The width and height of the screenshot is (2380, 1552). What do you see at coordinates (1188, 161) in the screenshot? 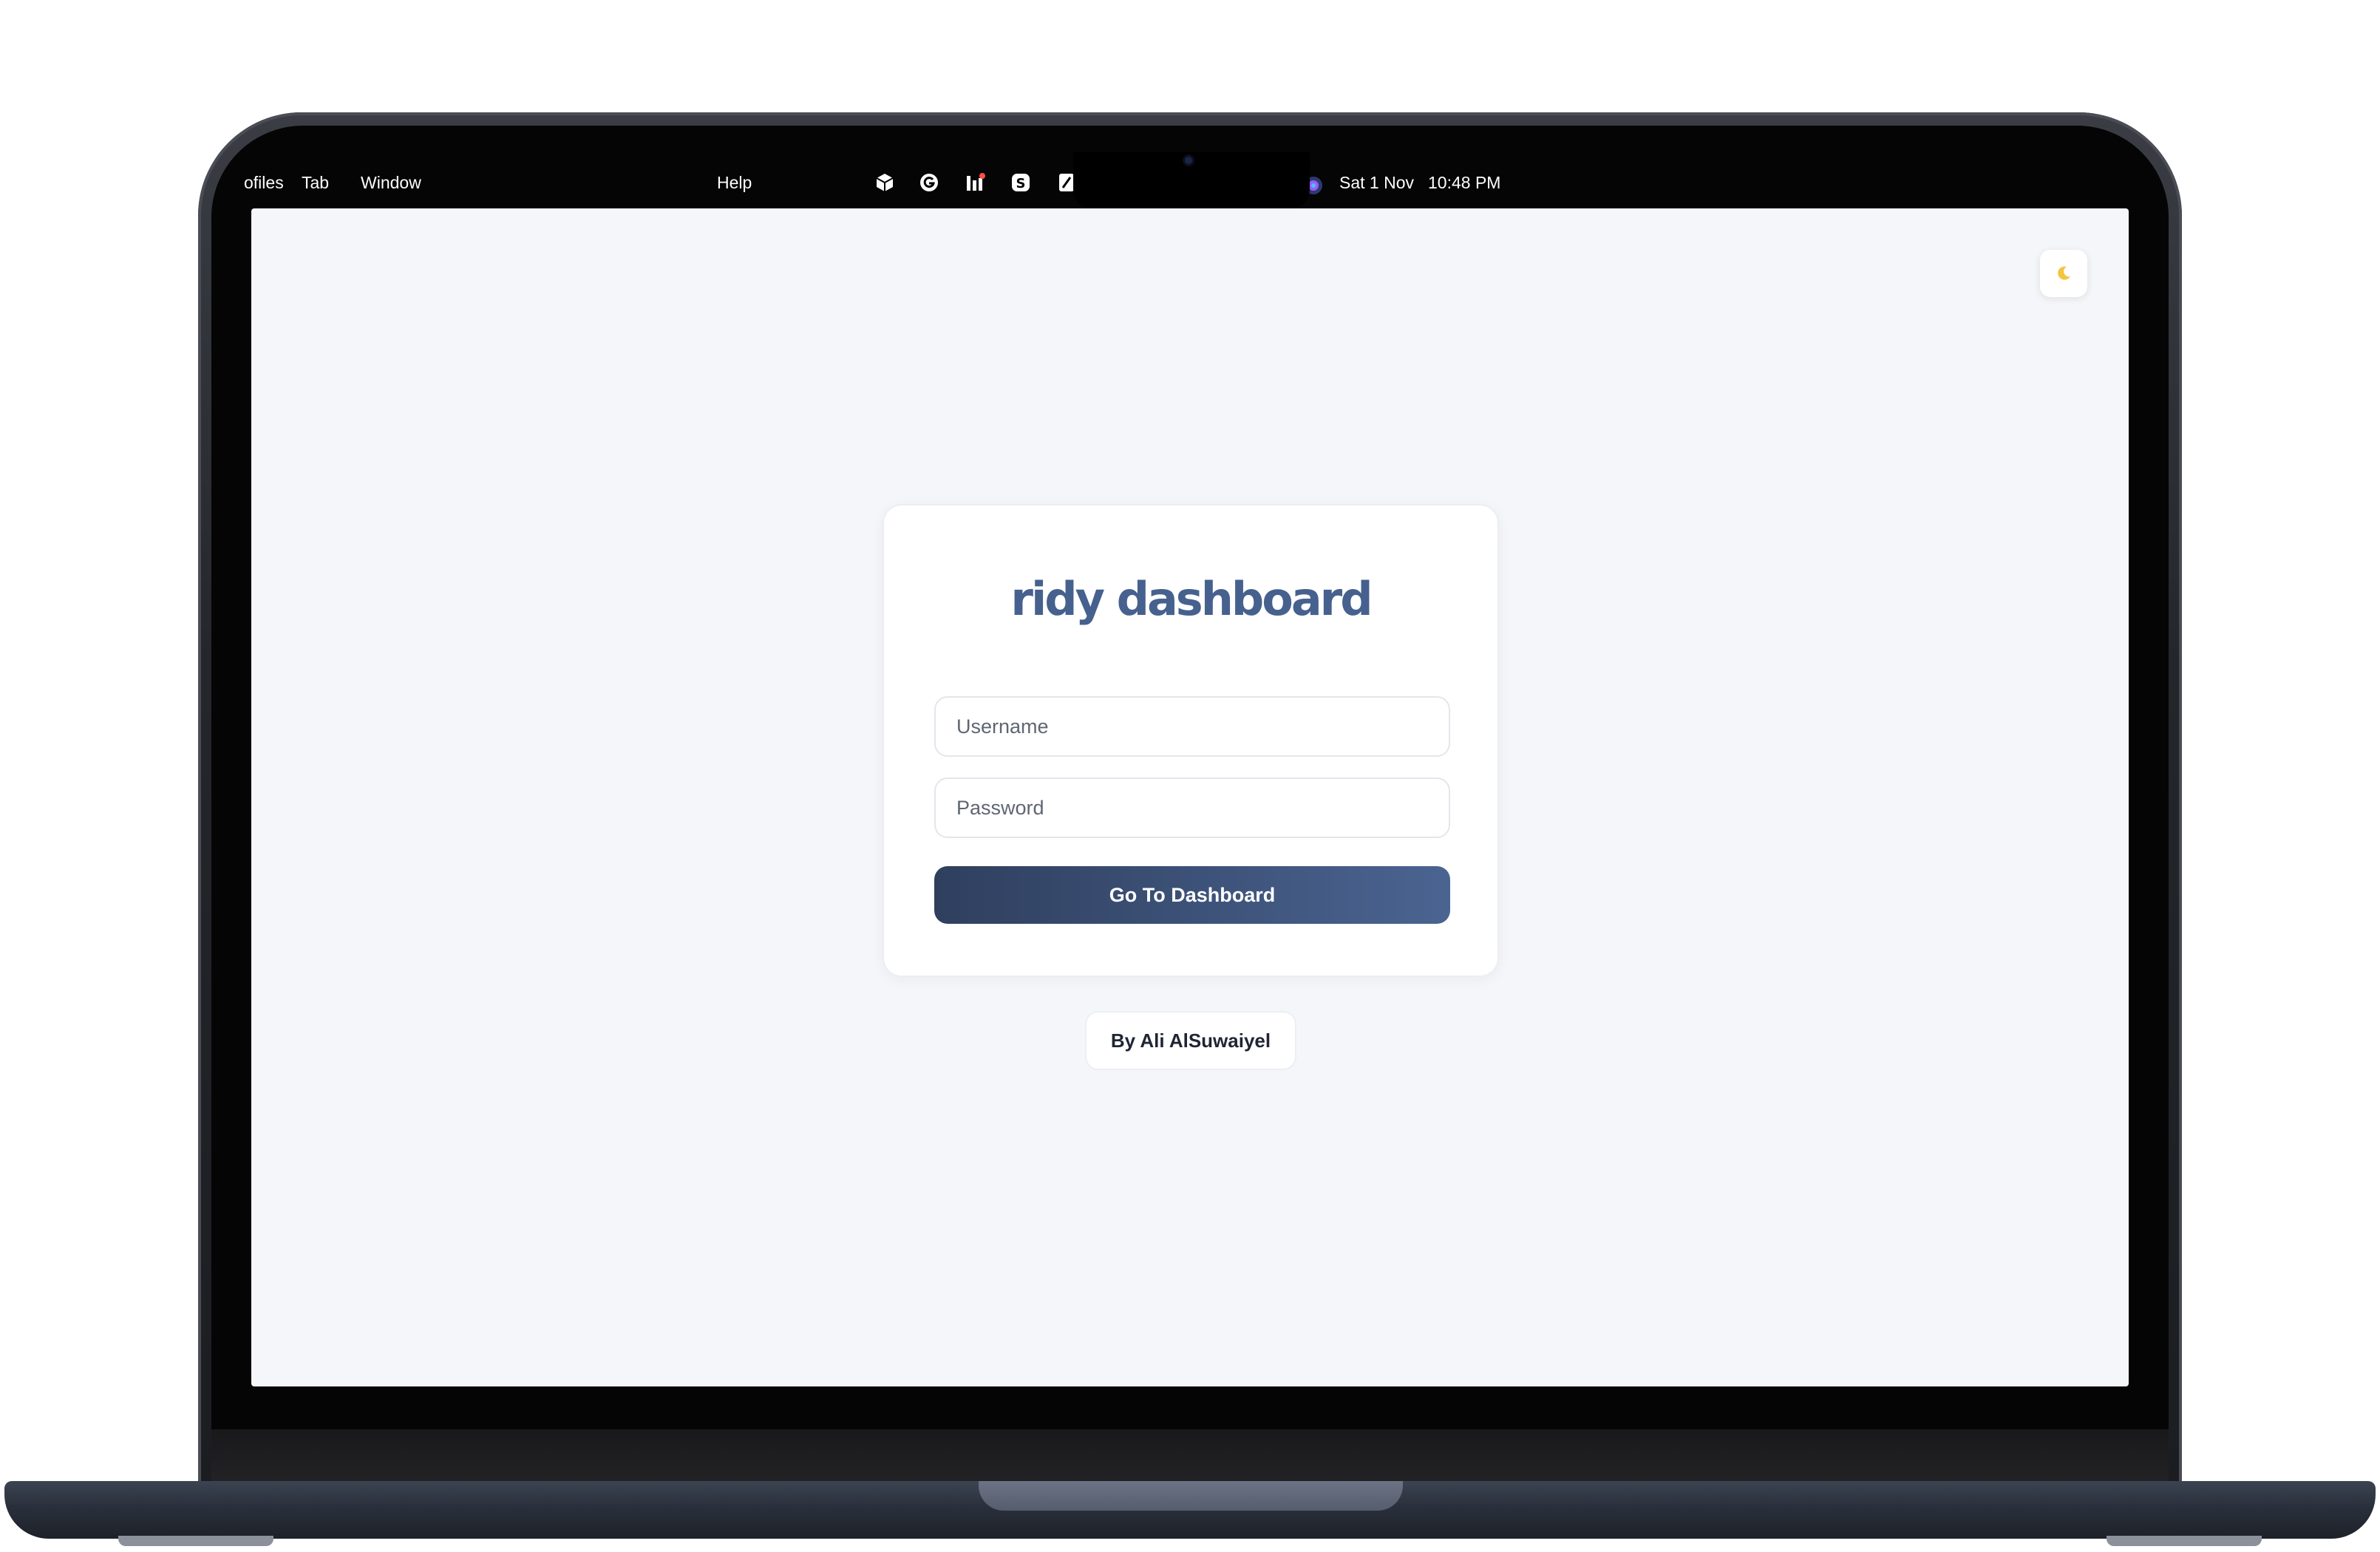
I see `camera-icon` at bounding box center [1188, 161].